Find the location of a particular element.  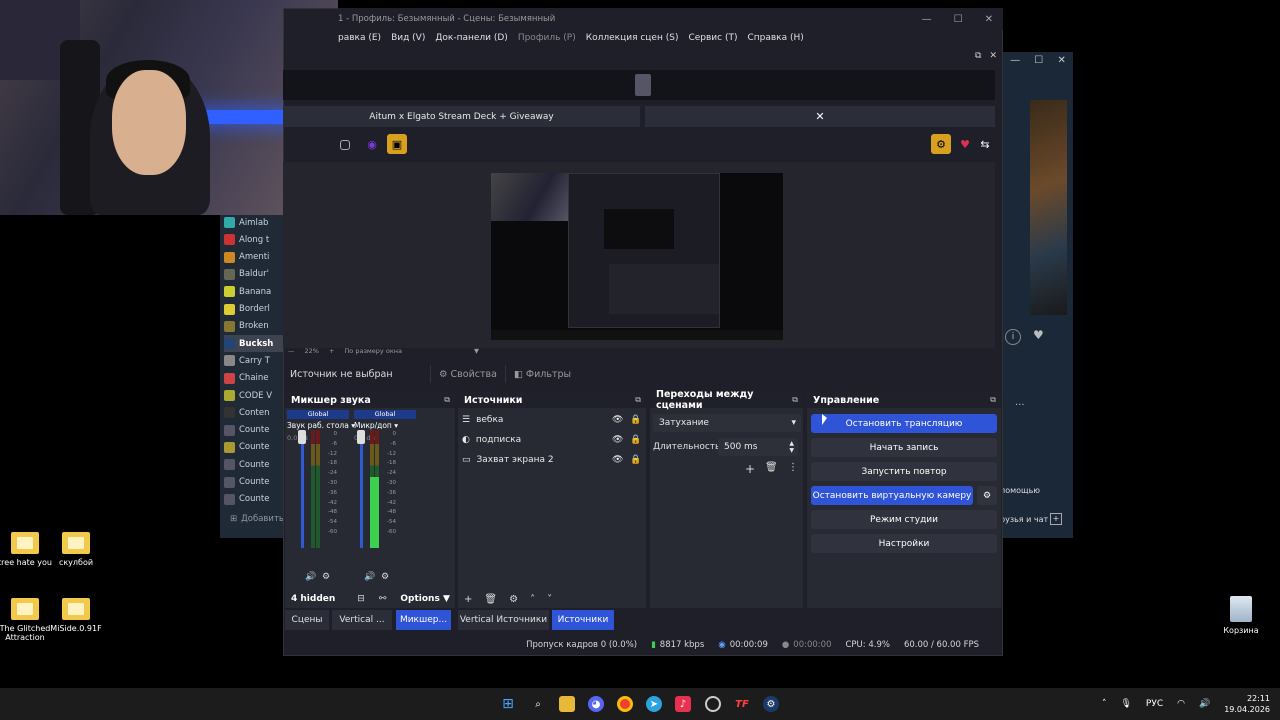

steam-game-item: Amenti is located at coordinates (257, 257).